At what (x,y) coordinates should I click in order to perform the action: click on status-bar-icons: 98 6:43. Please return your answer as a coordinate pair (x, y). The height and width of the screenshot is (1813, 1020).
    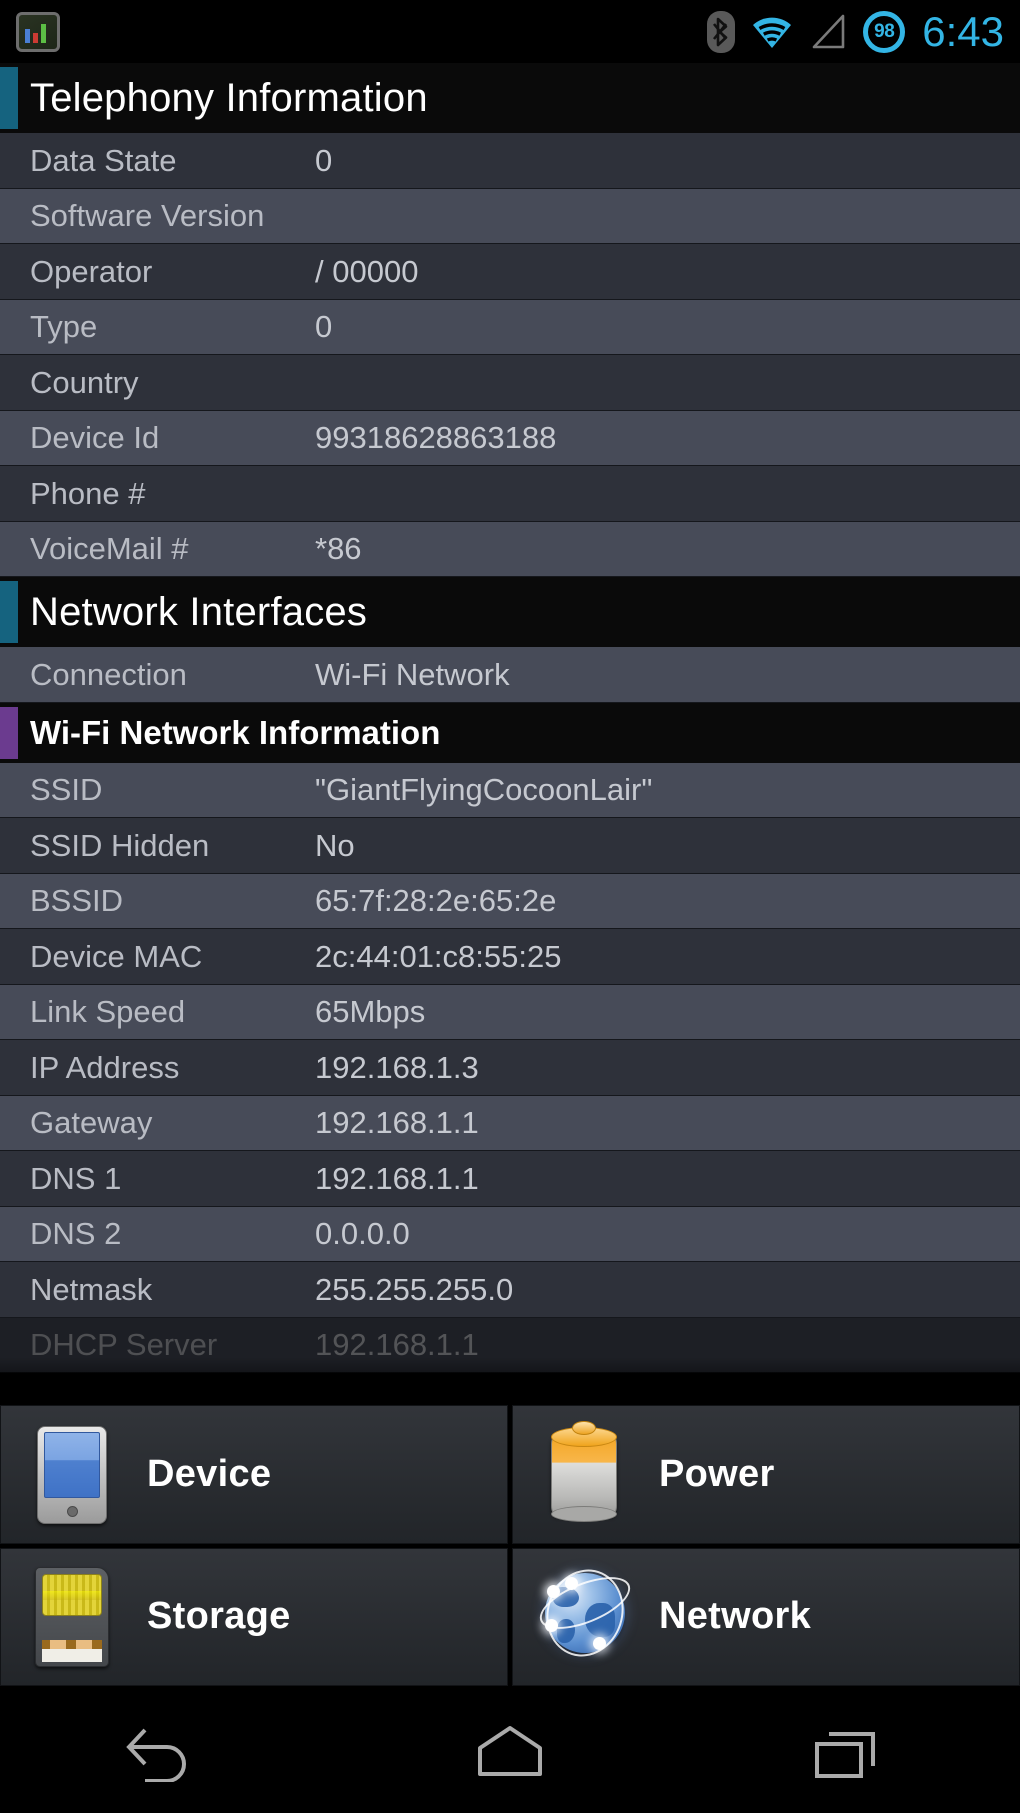
    Looking at the image, I should click on (855, 32).